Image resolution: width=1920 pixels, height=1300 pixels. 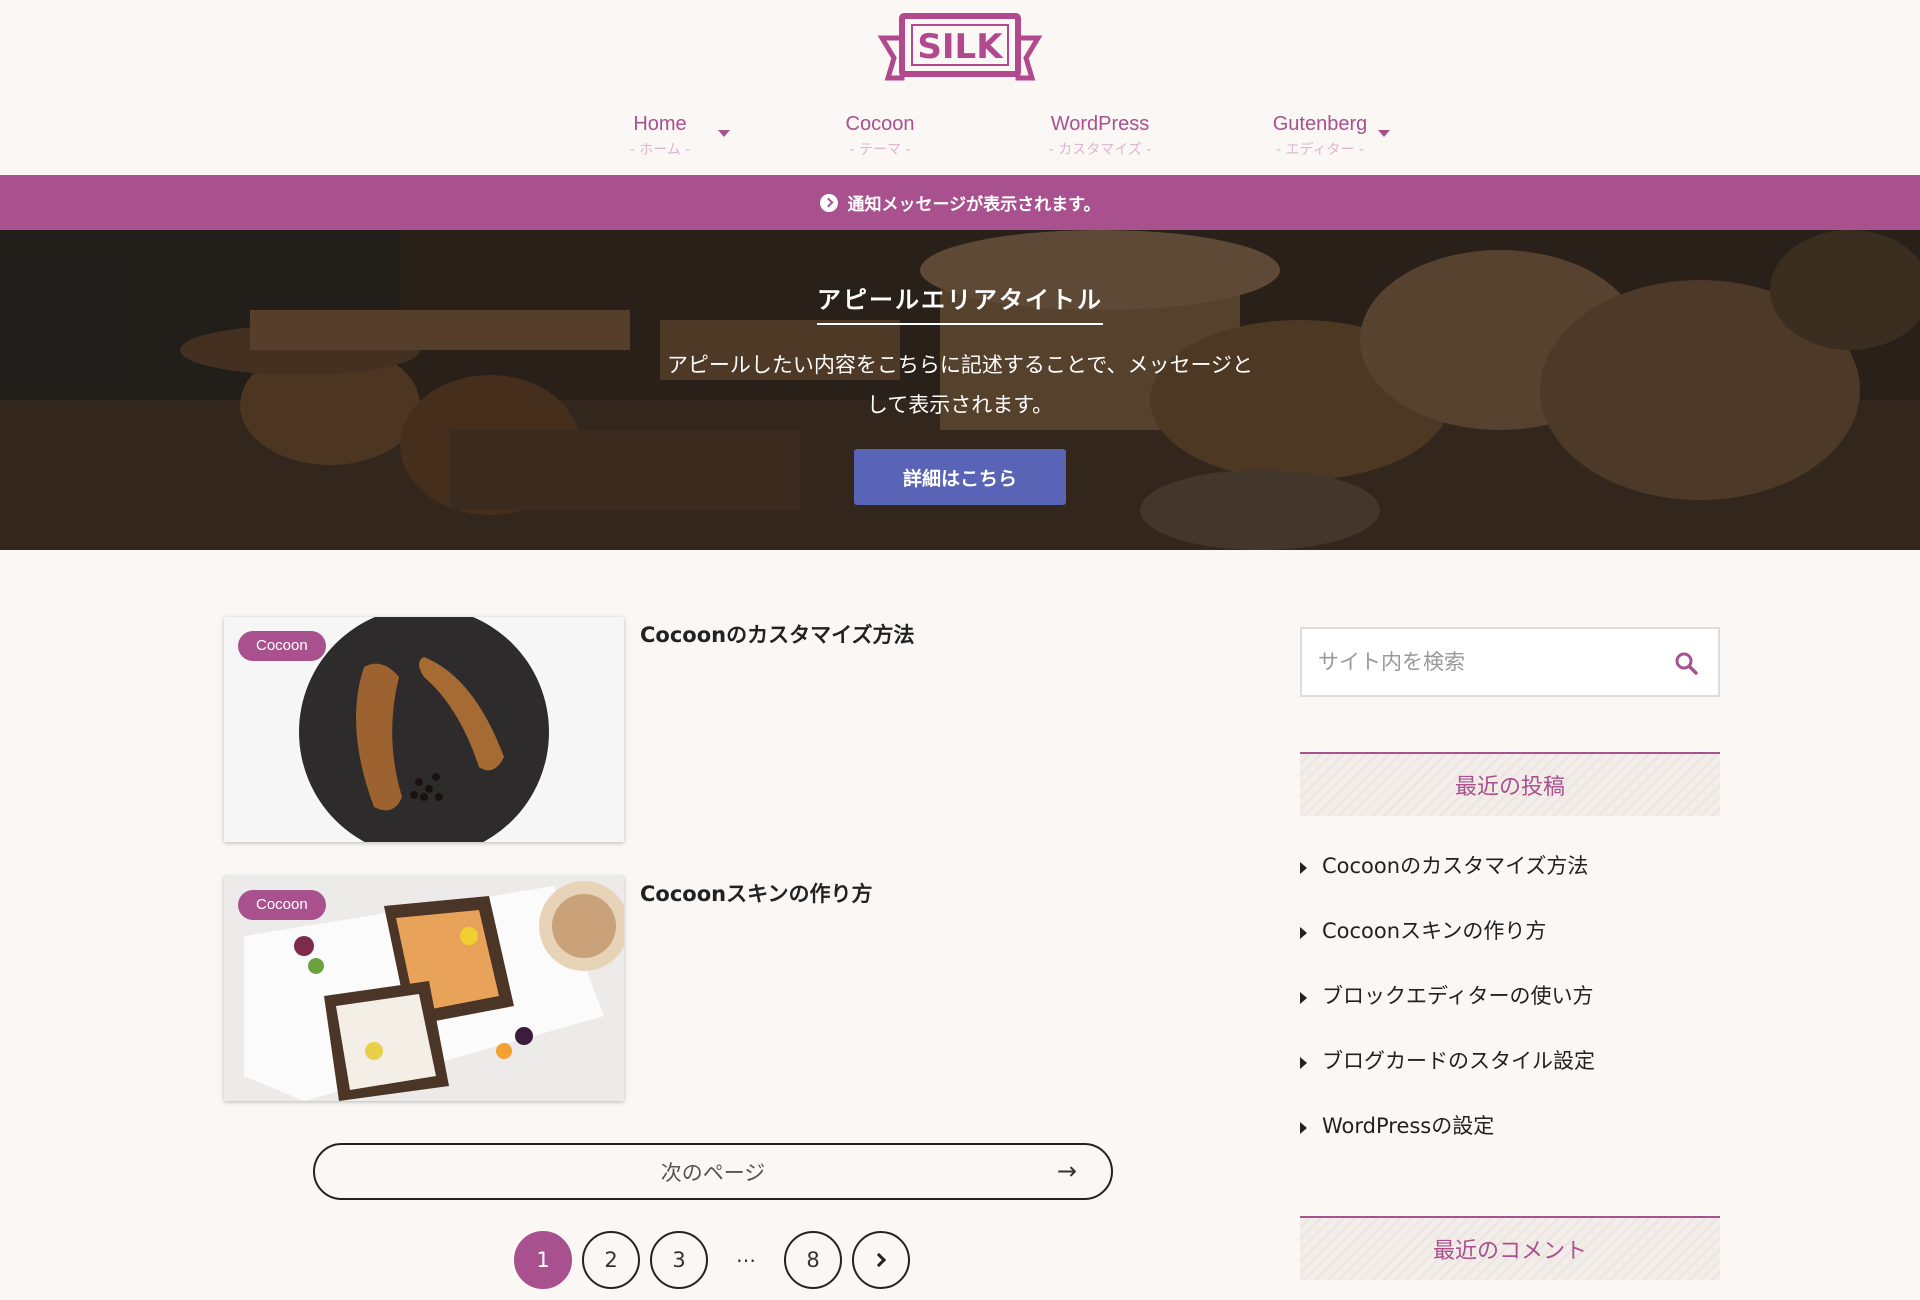 I want to click on recent-post-link: ブロックエディターの使い方, so click(x=1510, y=1008).